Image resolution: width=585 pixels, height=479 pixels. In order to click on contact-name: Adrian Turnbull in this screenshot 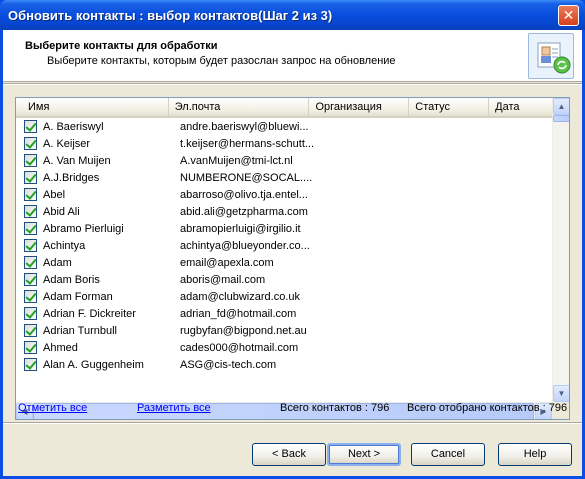, I will do `click(80, 330)`.